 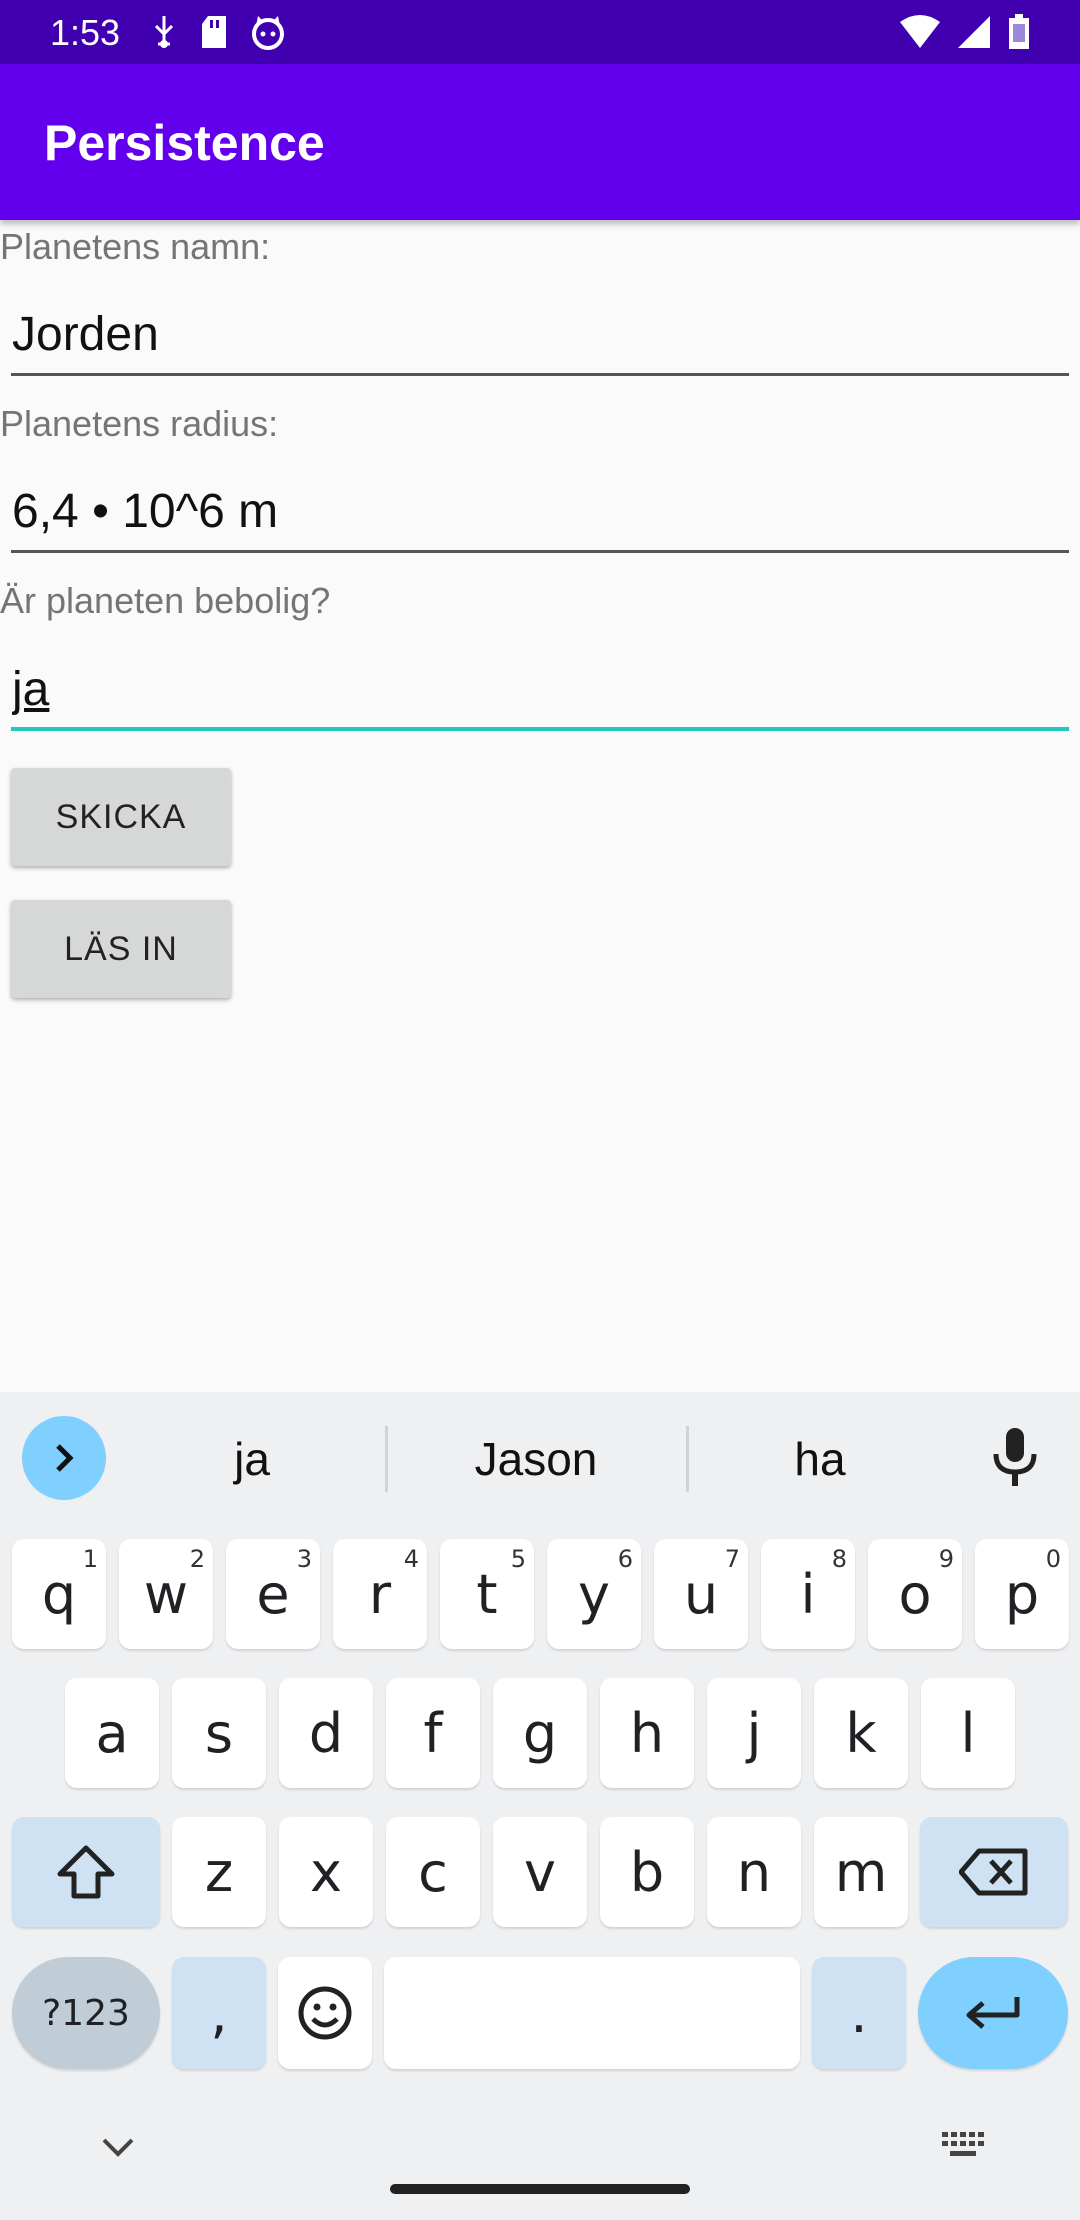 I want to click on key-label: a, so click(x=112, y=1733).